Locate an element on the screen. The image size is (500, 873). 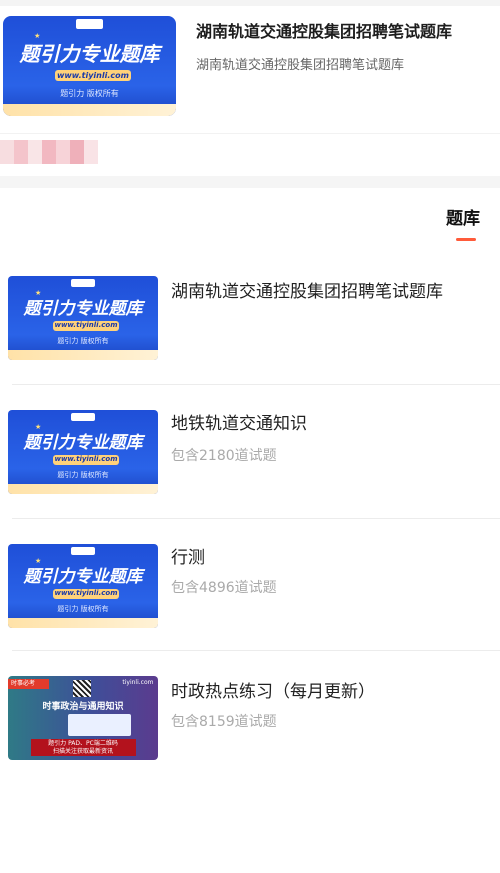
section-separator is located at coordinates (250, 182).